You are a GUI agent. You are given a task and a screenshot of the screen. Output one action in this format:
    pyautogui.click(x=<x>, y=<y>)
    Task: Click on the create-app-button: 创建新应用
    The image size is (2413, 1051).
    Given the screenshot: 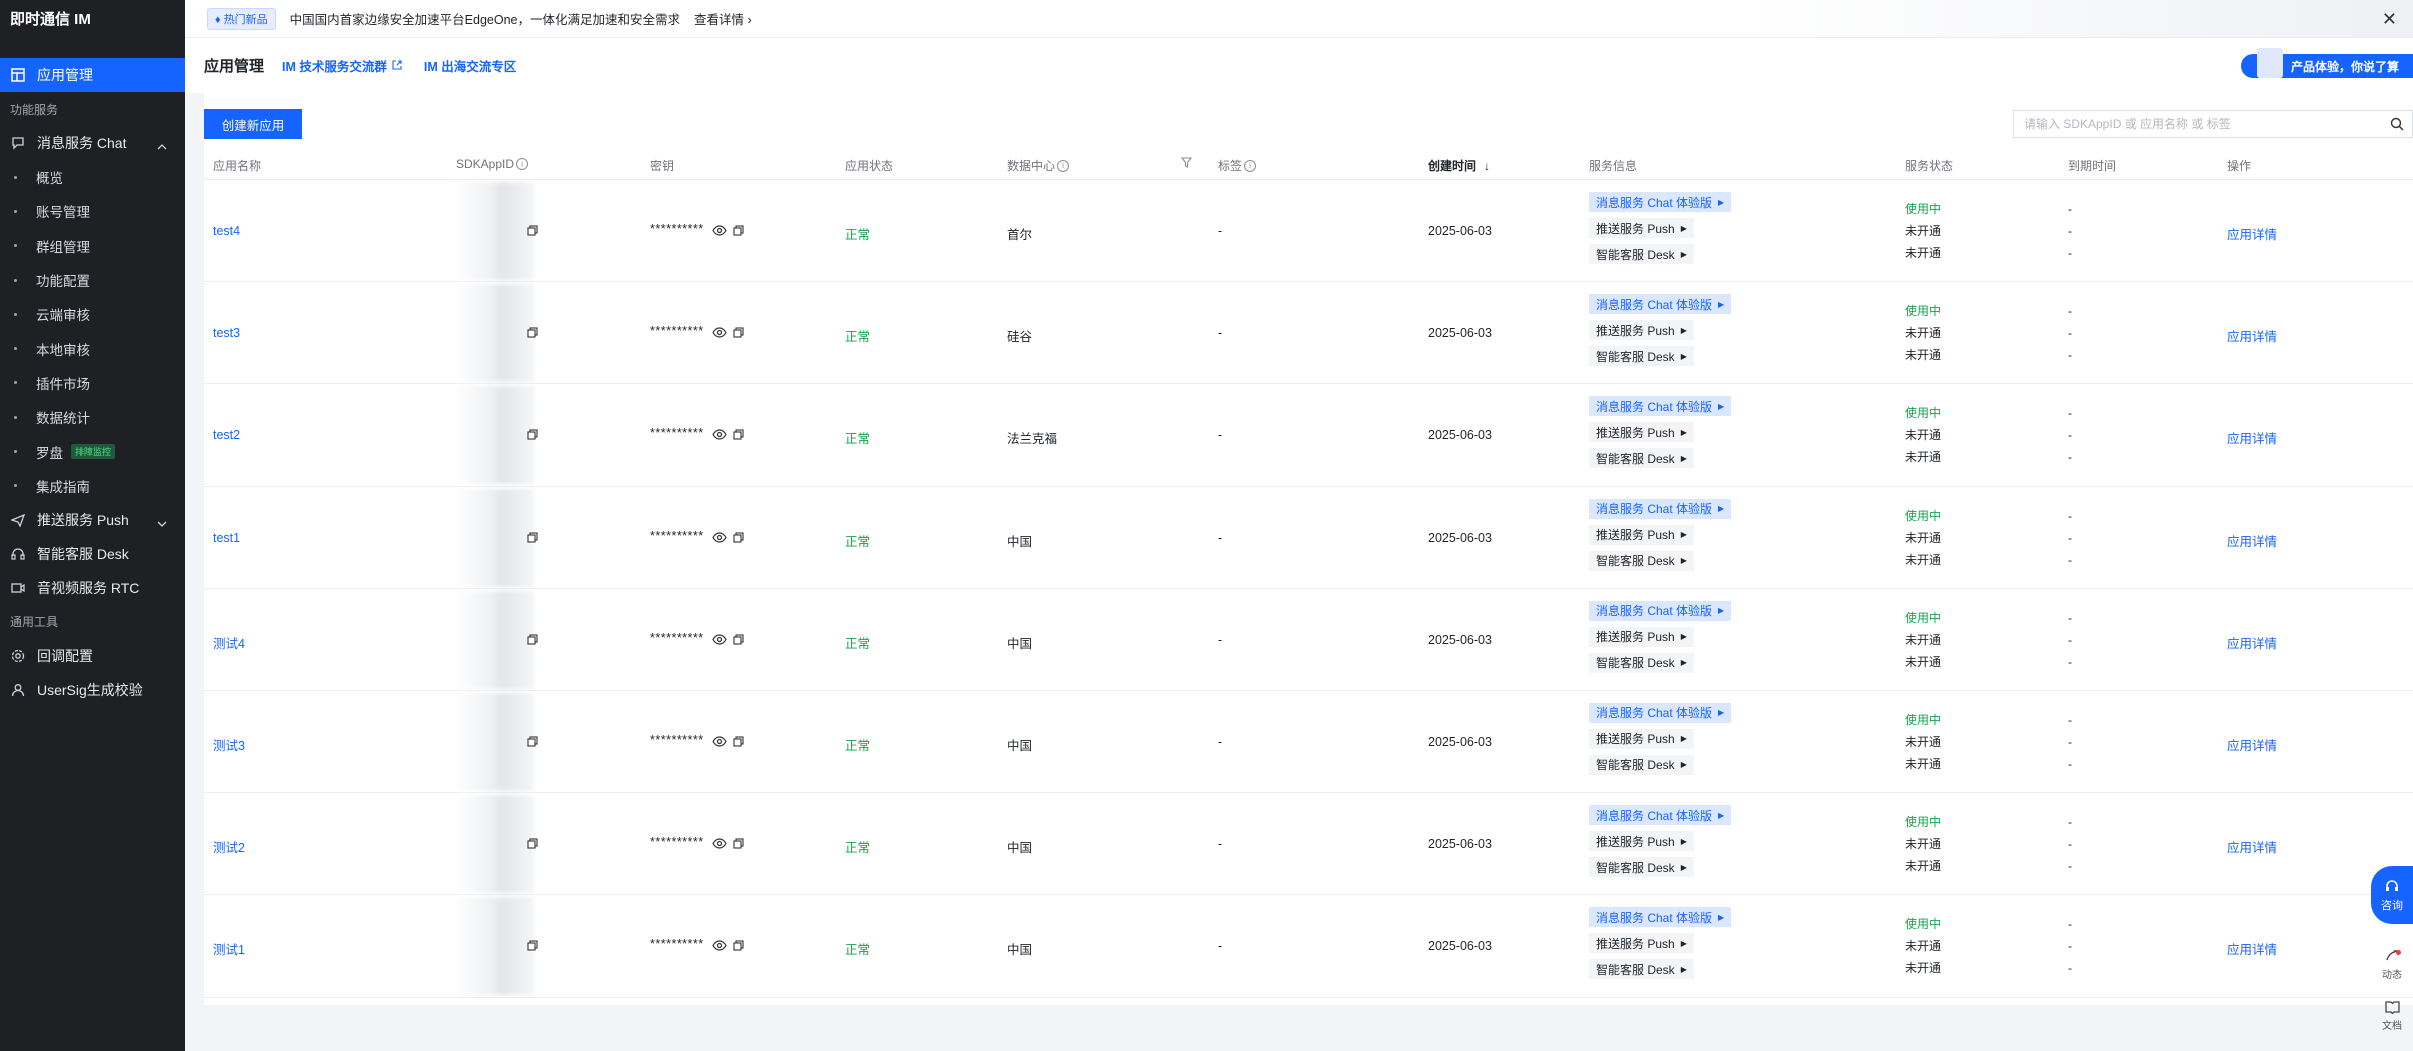 What is the action you would take?
    pyautogui.click(x=253, y=124)
    